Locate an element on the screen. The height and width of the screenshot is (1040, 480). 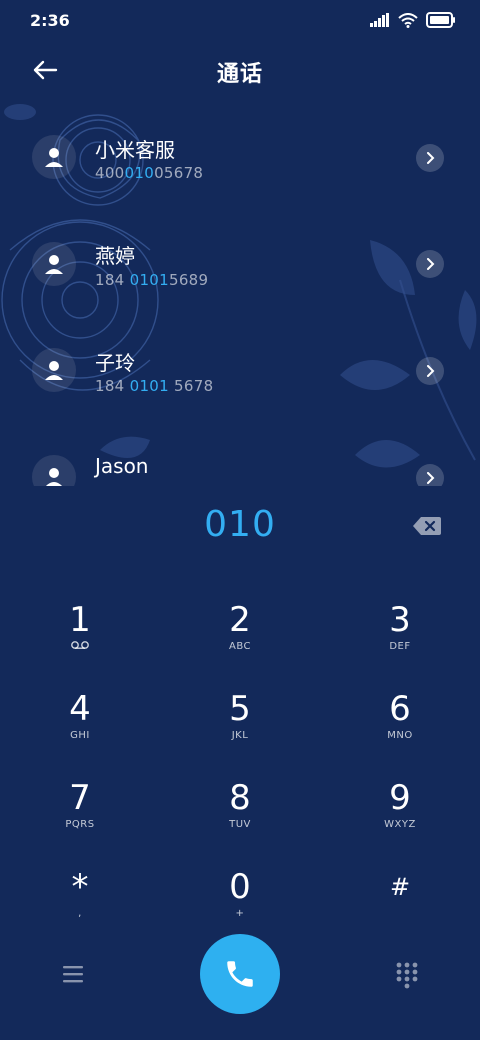
signal-icon is located at coordinates (379, 20).